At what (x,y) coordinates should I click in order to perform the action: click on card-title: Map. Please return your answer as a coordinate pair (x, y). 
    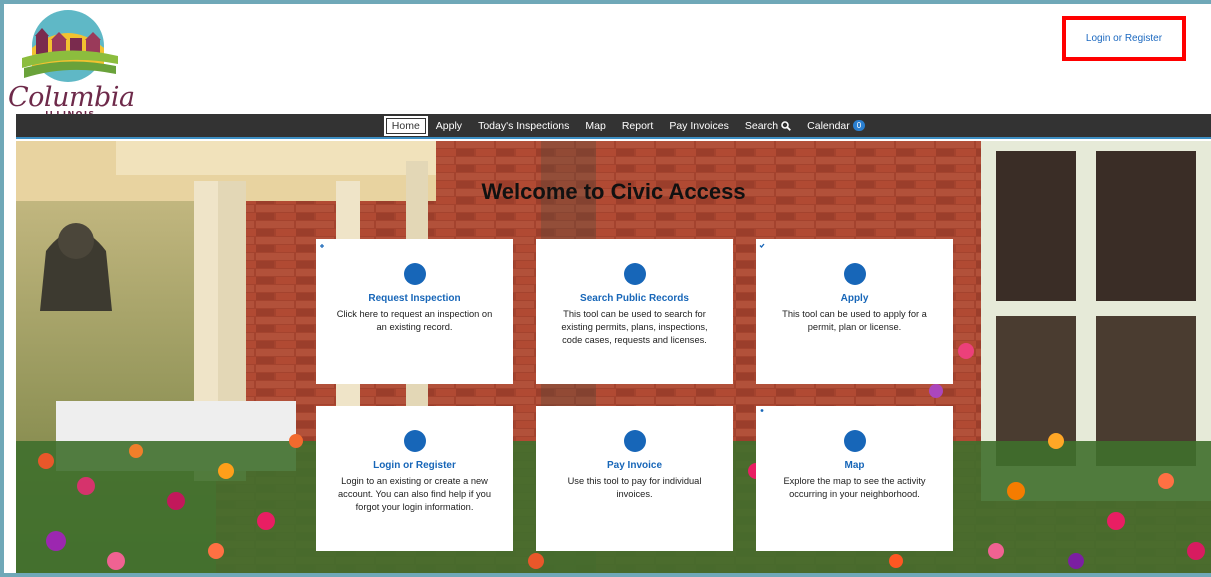
    Looking at the image, I should click on (854, 465).